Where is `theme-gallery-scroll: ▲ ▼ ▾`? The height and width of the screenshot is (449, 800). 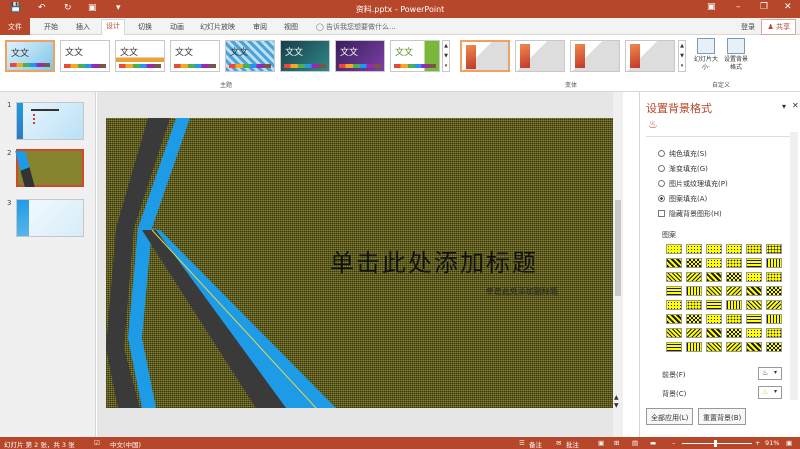 theme-gallery-scroll: ▲ ▼ ▾ is located at coordinates (446, 56).